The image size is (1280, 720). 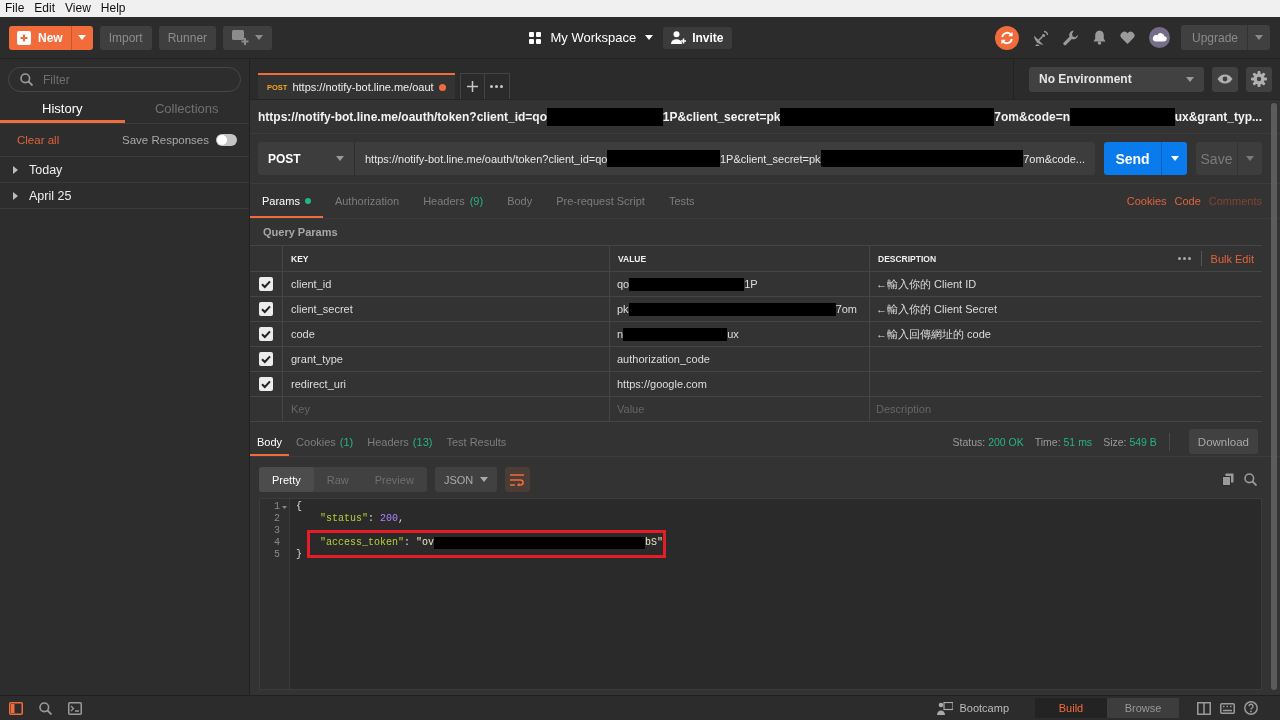 What do you see at coordinates (1159, 37) in the screenshot?
I see `cloud-avatar-icon` at bounding box center [1159, 37].